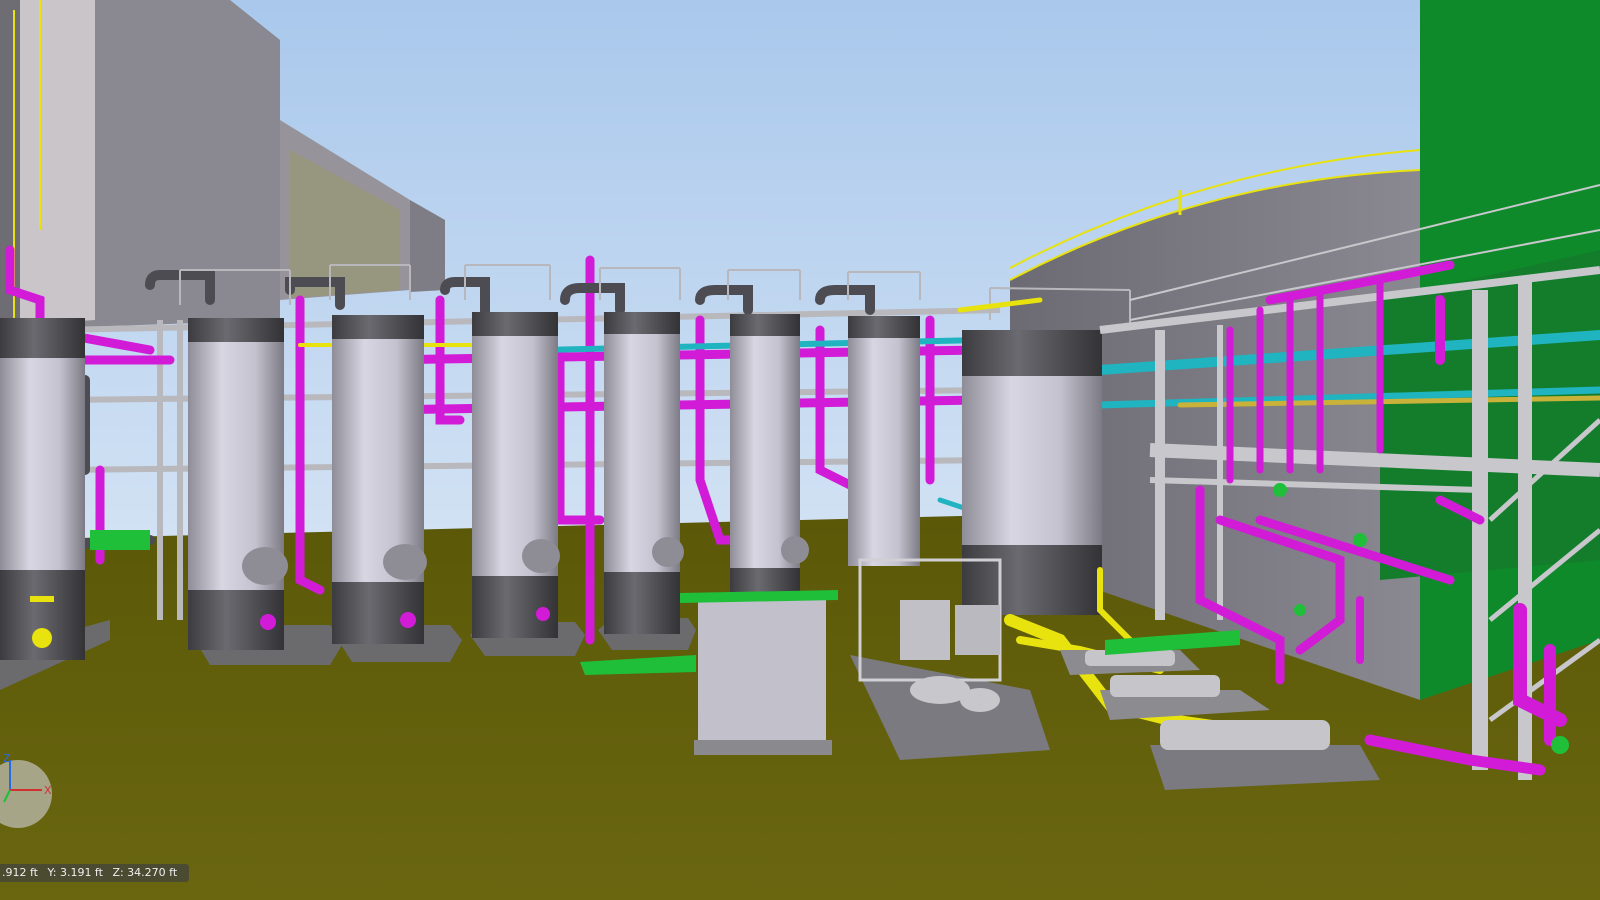 This screenshot has height=900, width=1600. I want to click on coordinate-readout: .912 ft Y: 3.191 ft Z: 34.270 ft, so click(95, 873).